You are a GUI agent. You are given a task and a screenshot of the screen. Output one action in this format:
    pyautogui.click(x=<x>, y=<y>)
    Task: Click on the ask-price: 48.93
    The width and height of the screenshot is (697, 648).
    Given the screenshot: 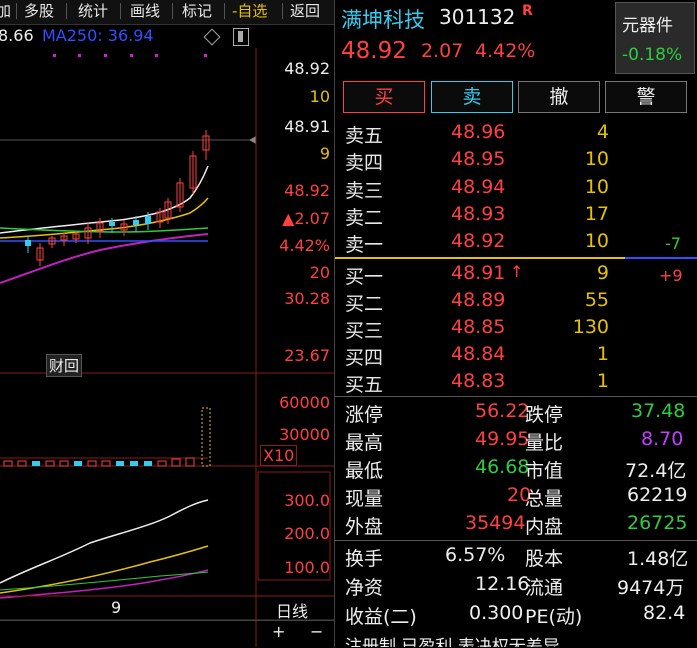 What is the action you would take?
    pyautogui.click(x=478, y=214)
    